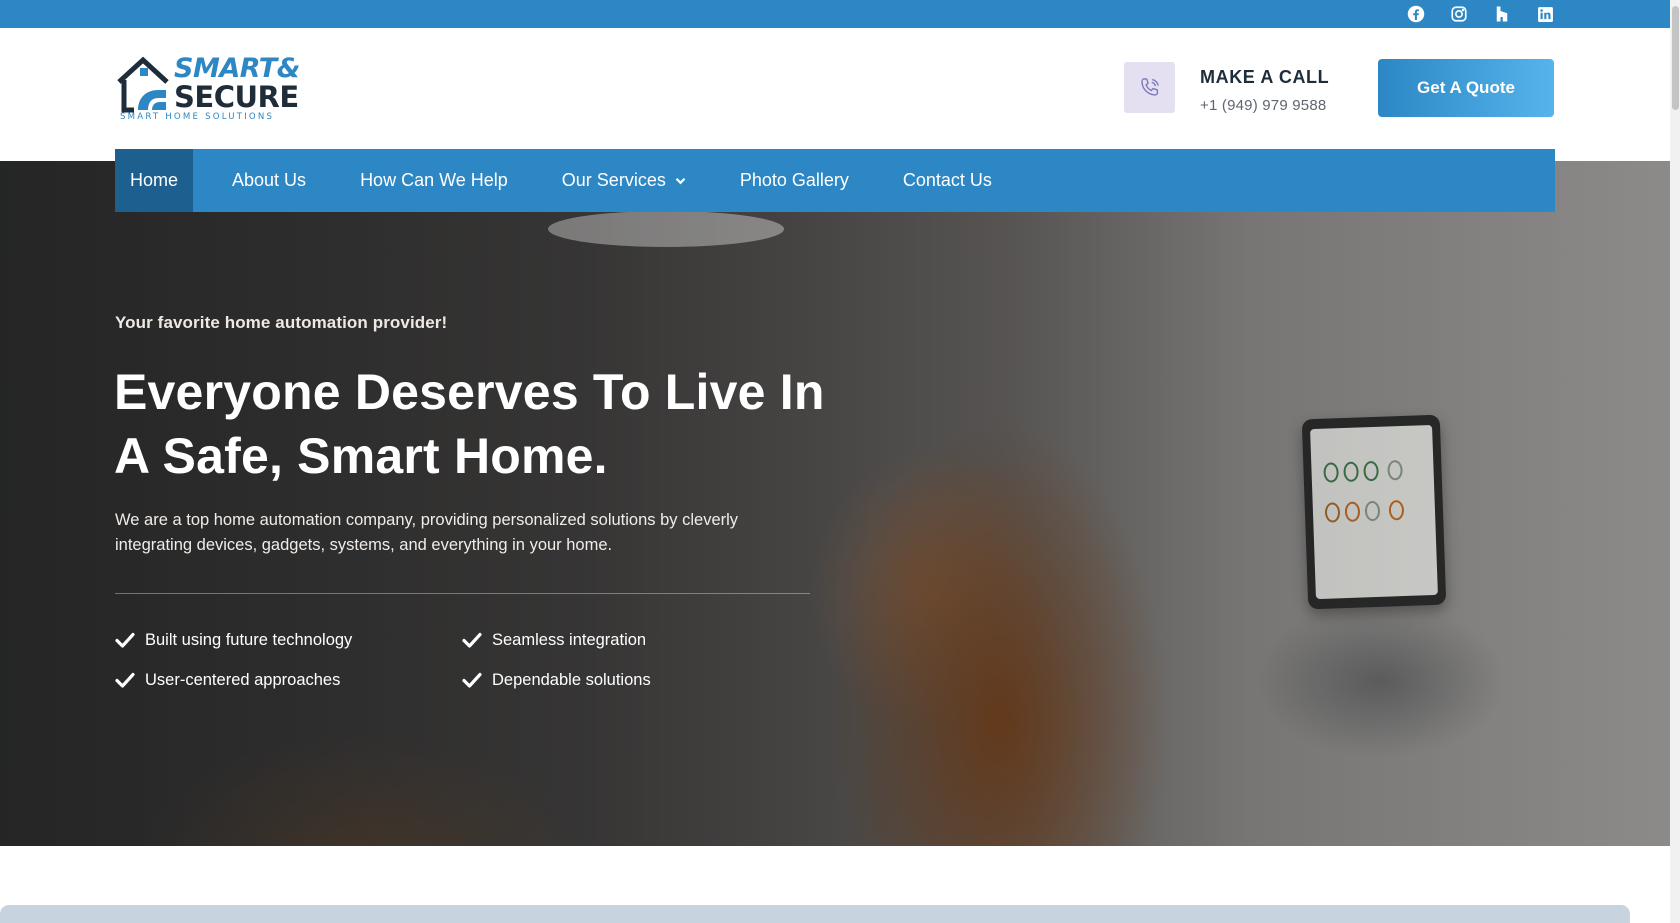 The image size is (1680, 923). What do you see at coordinates (680, 181) in the screenshot?
I see `chevron-down-icon` at bounding box center [680, 181].